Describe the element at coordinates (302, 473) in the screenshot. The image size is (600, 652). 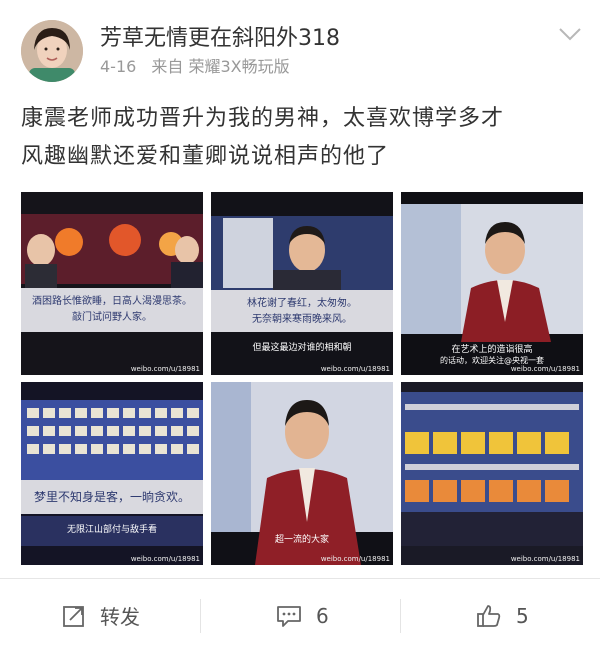
I see `post-image-5: 超一流的大家 weibo.com/u/18981` at that location.